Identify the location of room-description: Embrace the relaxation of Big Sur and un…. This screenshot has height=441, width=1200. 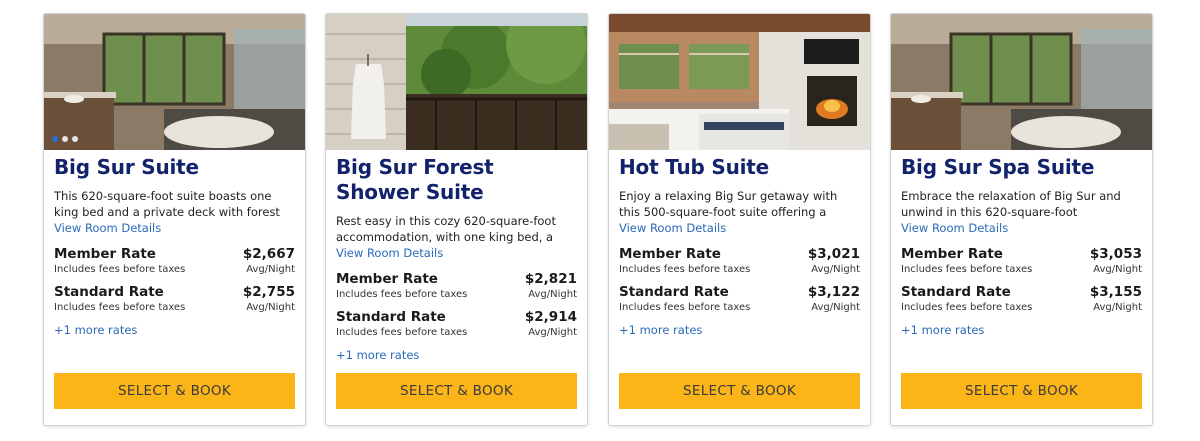
(1011, 204).